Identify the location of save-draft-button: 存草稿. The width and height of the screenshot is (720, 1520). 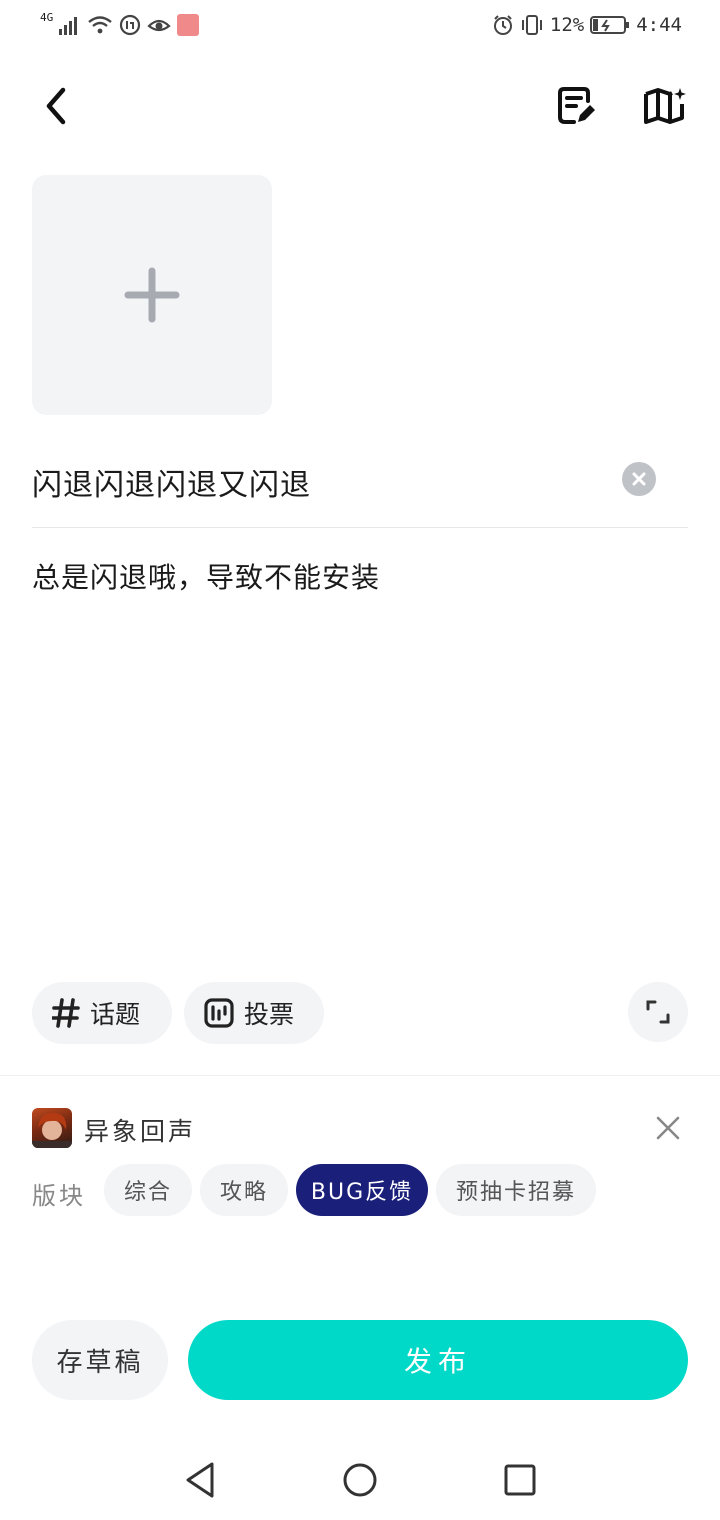
(100, 1360).